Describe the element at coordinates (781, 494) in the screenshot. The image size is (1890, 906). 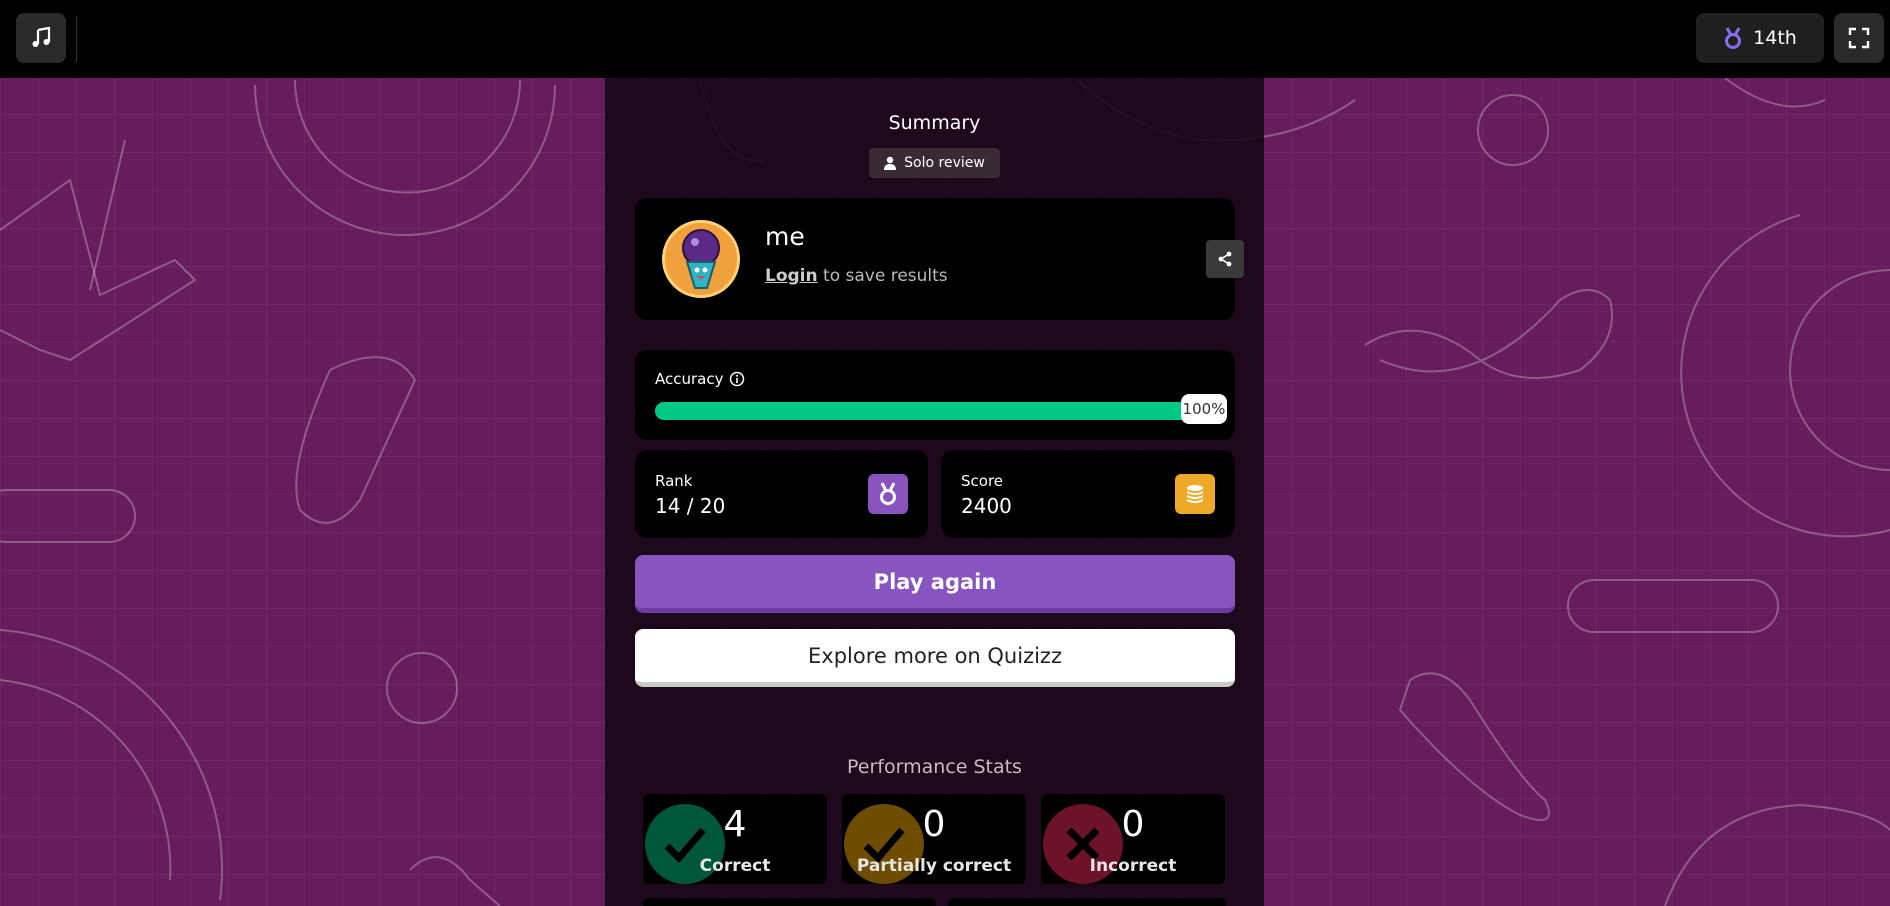
I see `rank-card: Rank 14 / 20` at that location.